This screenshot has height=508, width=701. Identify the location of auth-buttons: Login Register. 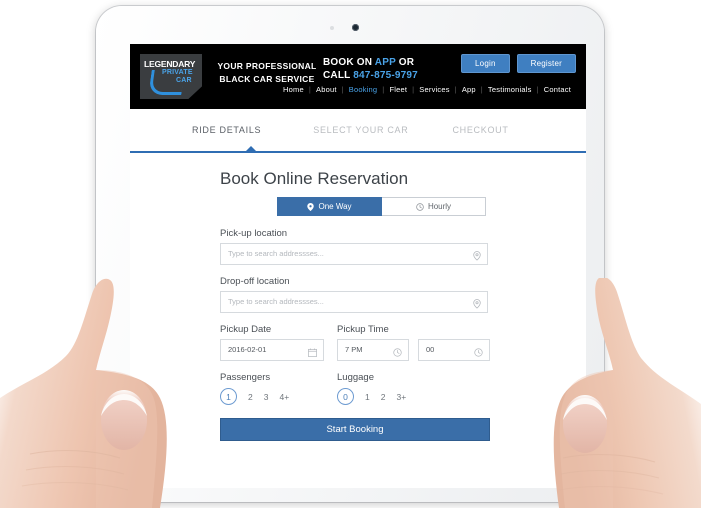
(518, 63).